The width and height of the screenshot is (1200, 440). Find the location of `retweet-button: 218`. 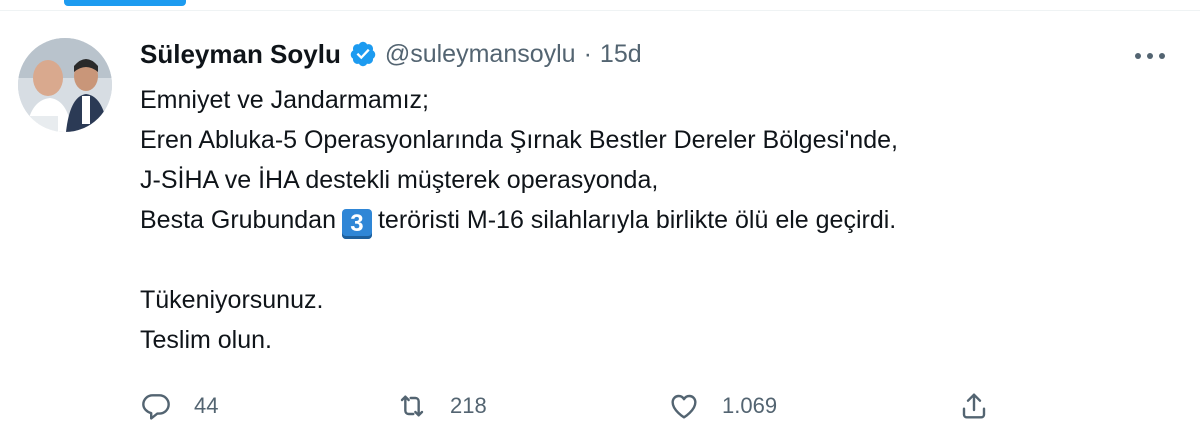

retweet-button: 218 is located at coordinates (441, 406).